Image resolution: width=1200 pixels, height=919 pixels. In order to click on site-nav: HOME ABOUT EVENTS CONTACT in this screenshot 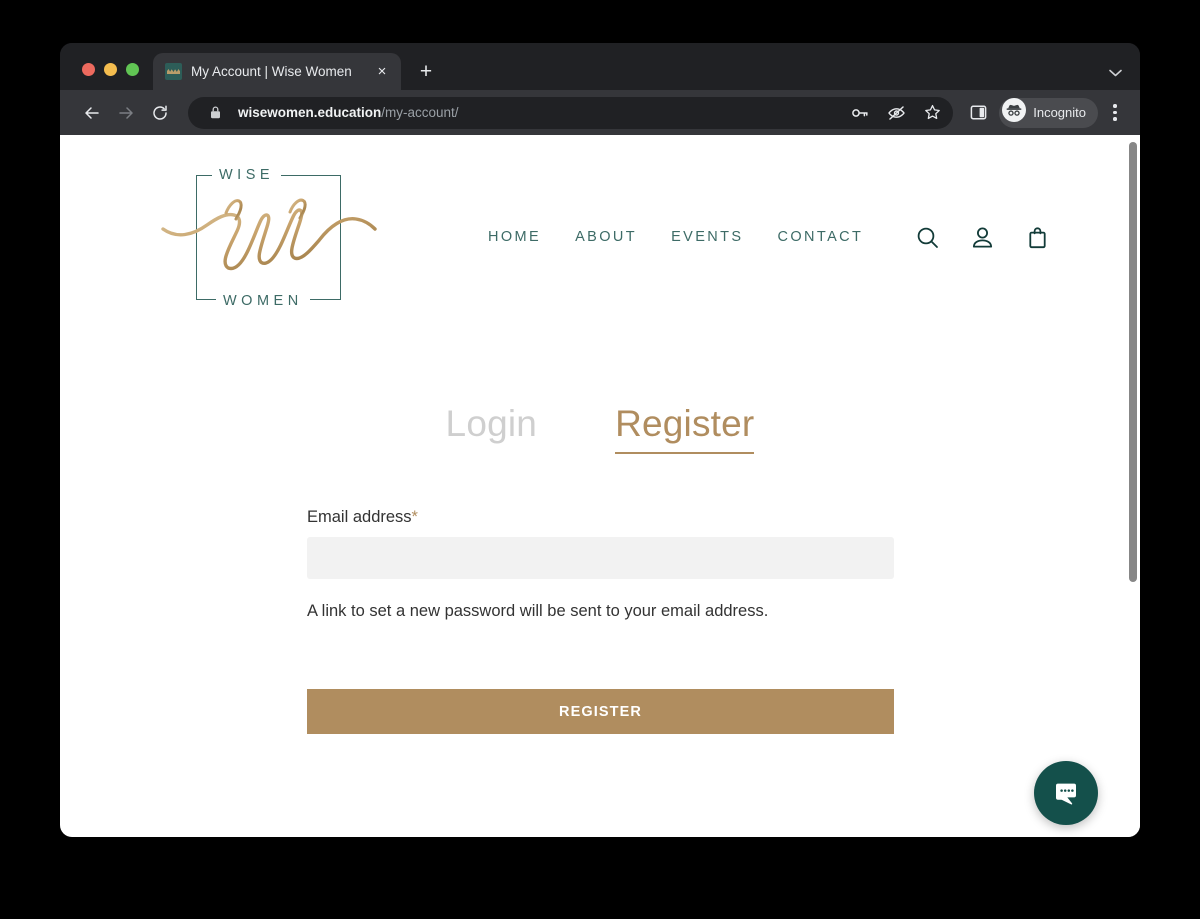, I will do `click(675, 237)`.